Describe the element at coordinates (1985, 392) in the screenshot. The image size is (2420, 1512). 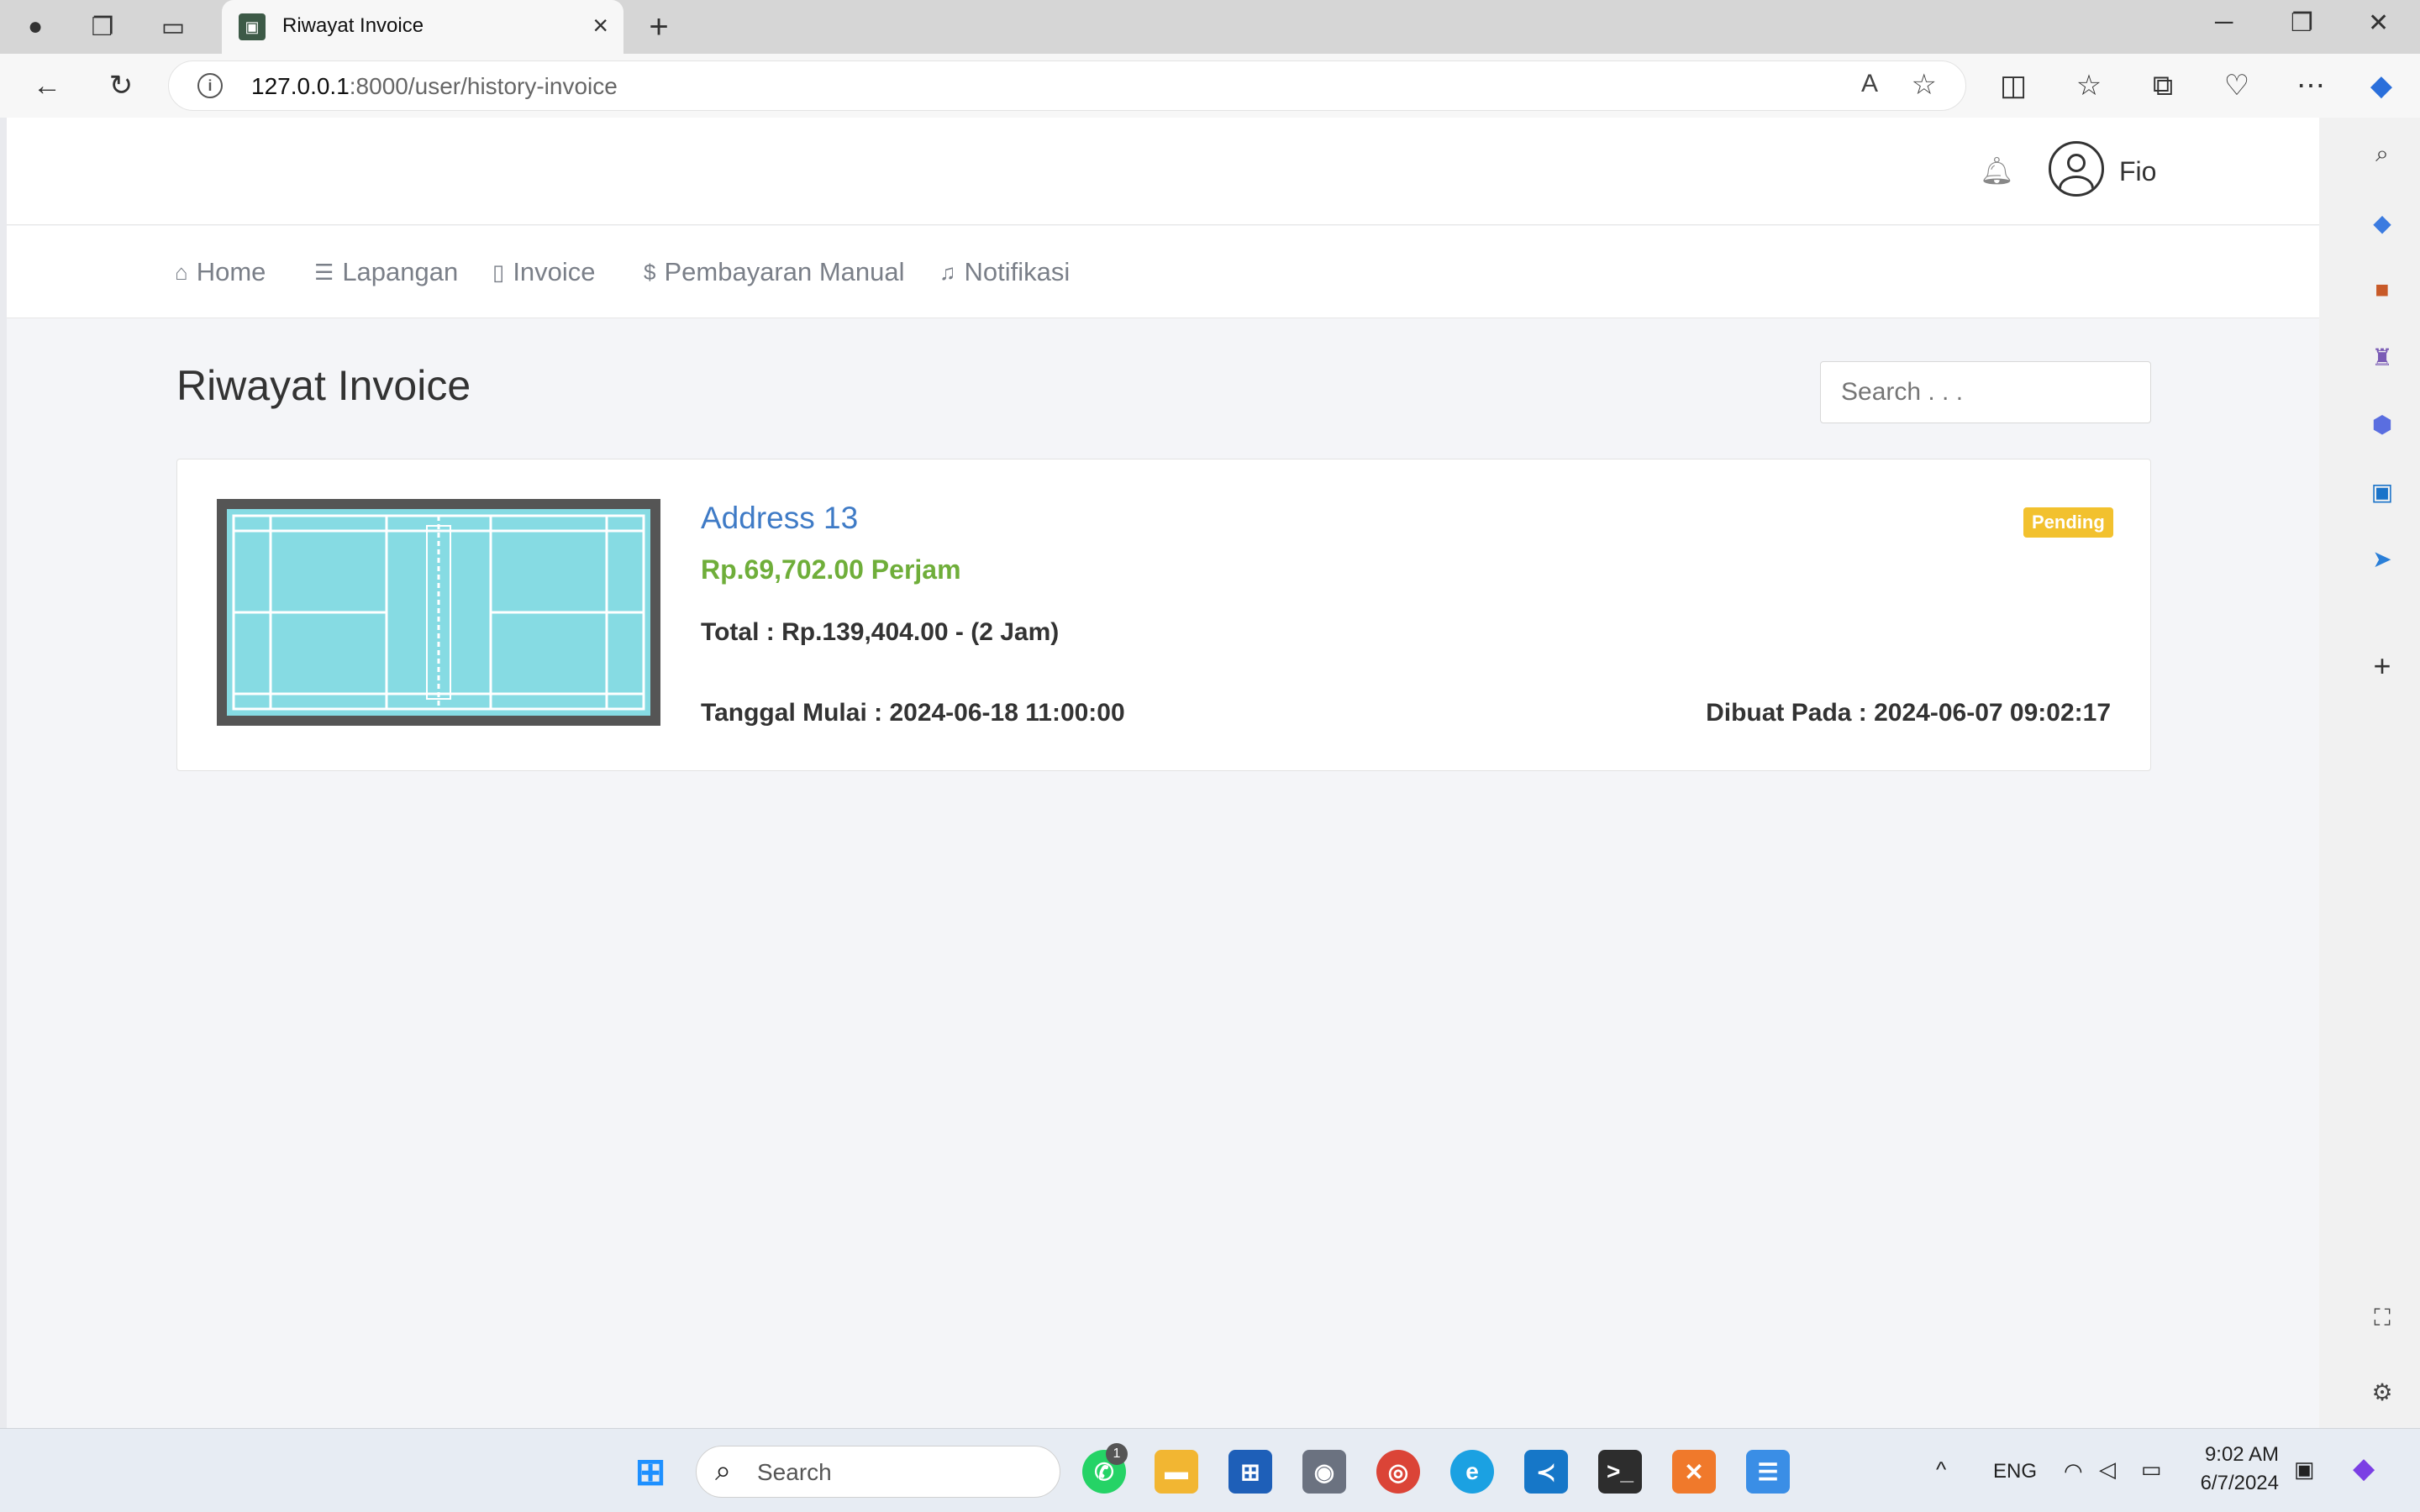
I see `search-input` at that location.